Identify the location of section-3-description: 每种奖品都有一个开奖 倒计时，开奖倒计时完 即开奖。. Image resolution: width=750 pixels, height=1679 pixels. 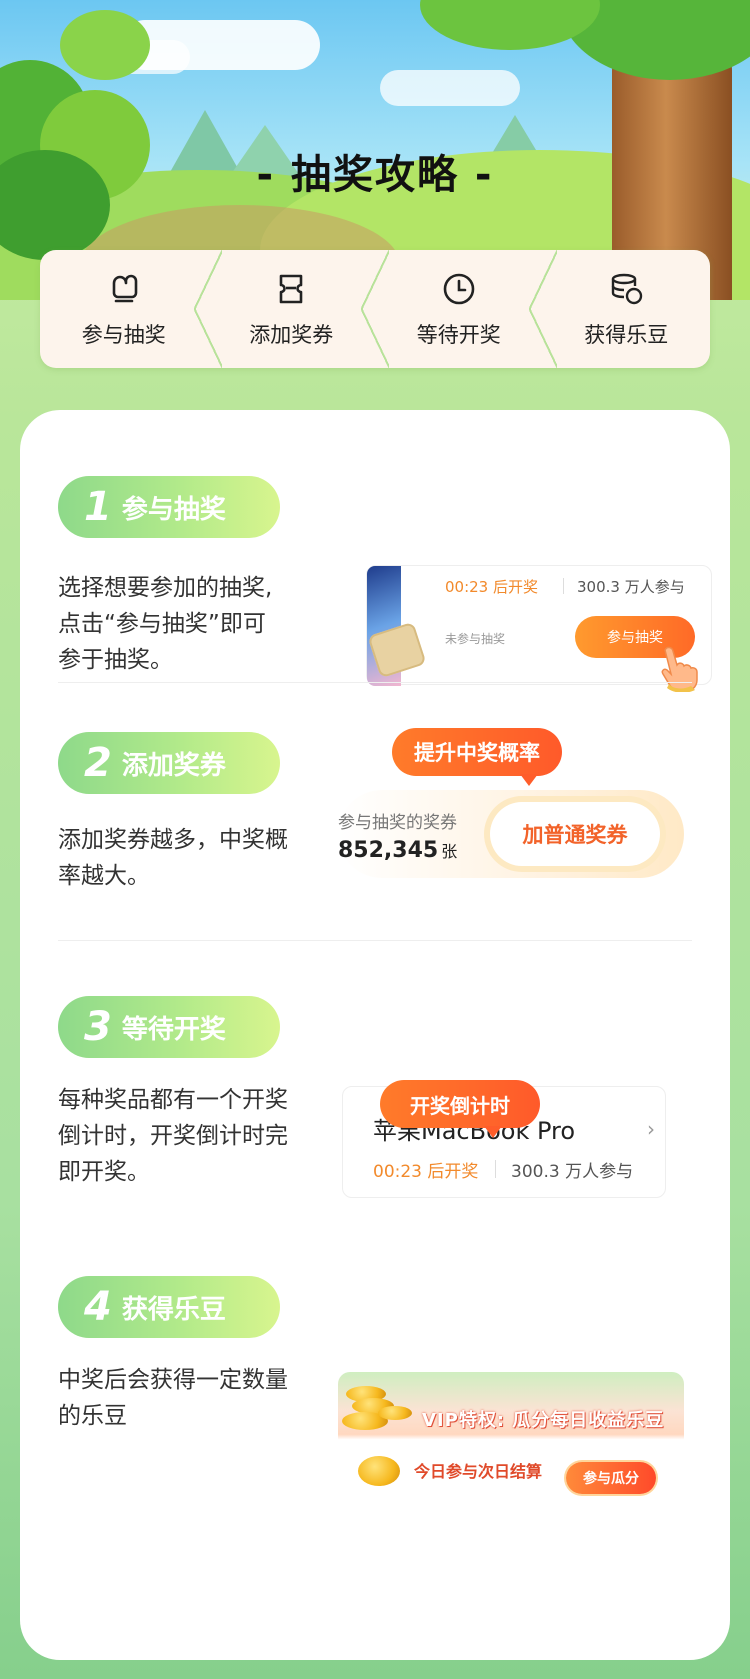
(173, 1136).